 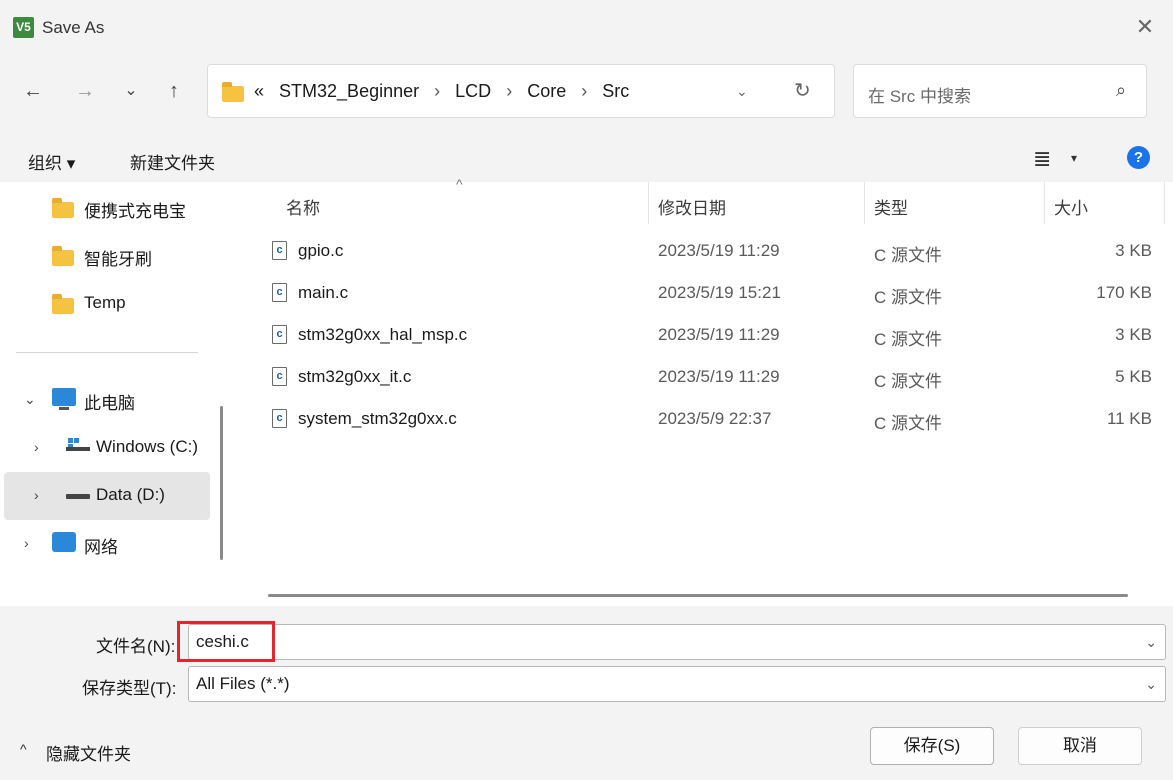 What do you see at coordinates (221, 483) in the screenshot?
I see `sidebar-scrollbar` at bounding box center [221, 483].